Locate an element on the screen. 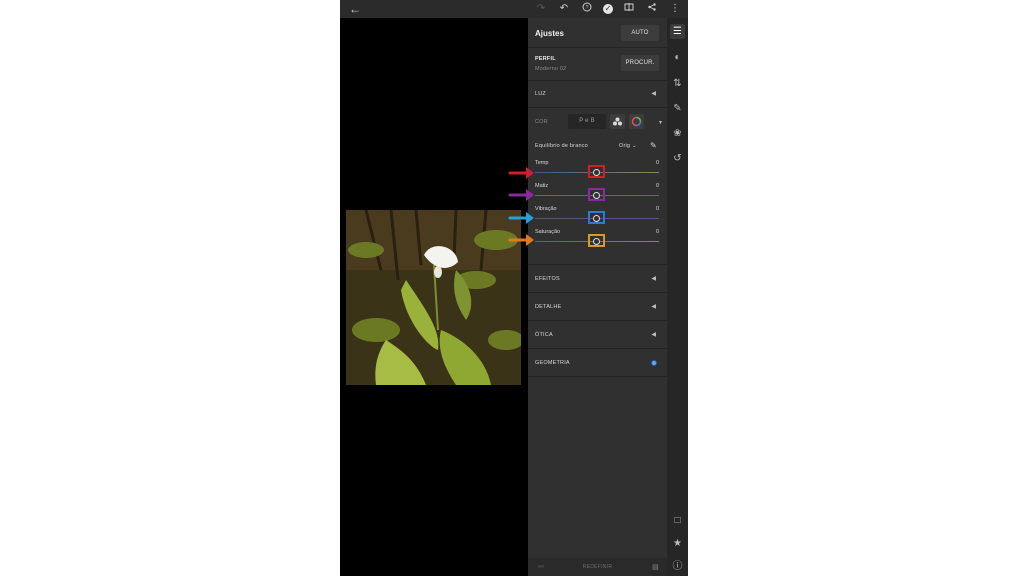  more-icon: ⋮ is located at coordinates (675, 9).